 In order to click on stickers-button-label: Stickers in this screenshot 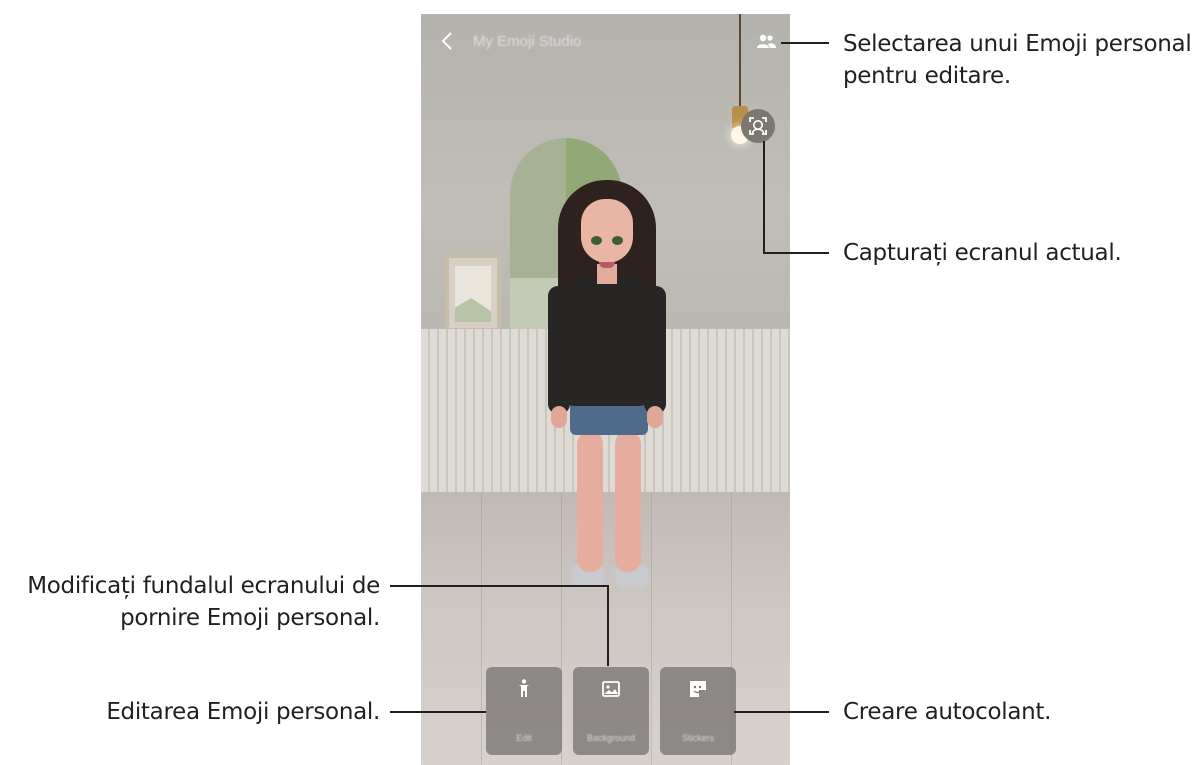, I will do `click(697, 738)`.